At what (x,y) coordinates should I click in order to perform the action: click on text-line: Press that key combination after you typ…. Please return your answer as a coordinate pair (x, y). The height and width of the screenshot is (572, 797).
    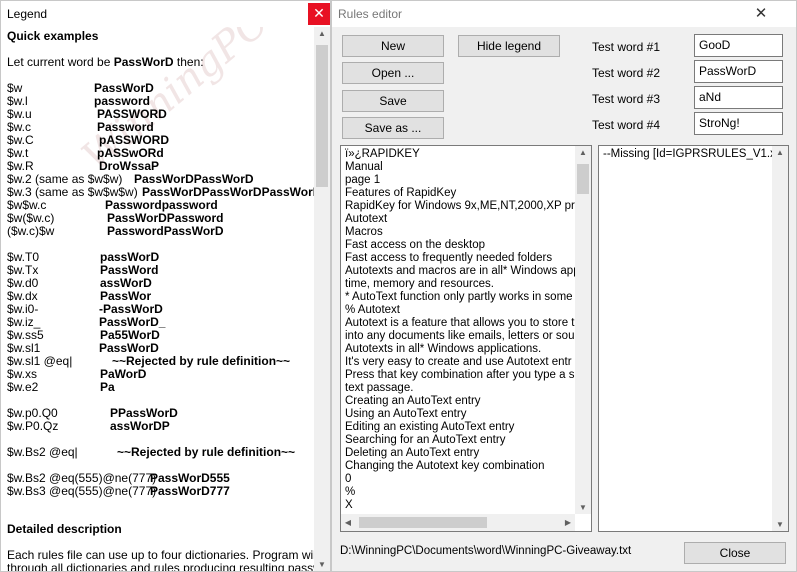
    Looking at the image, I should click on (460, 375).